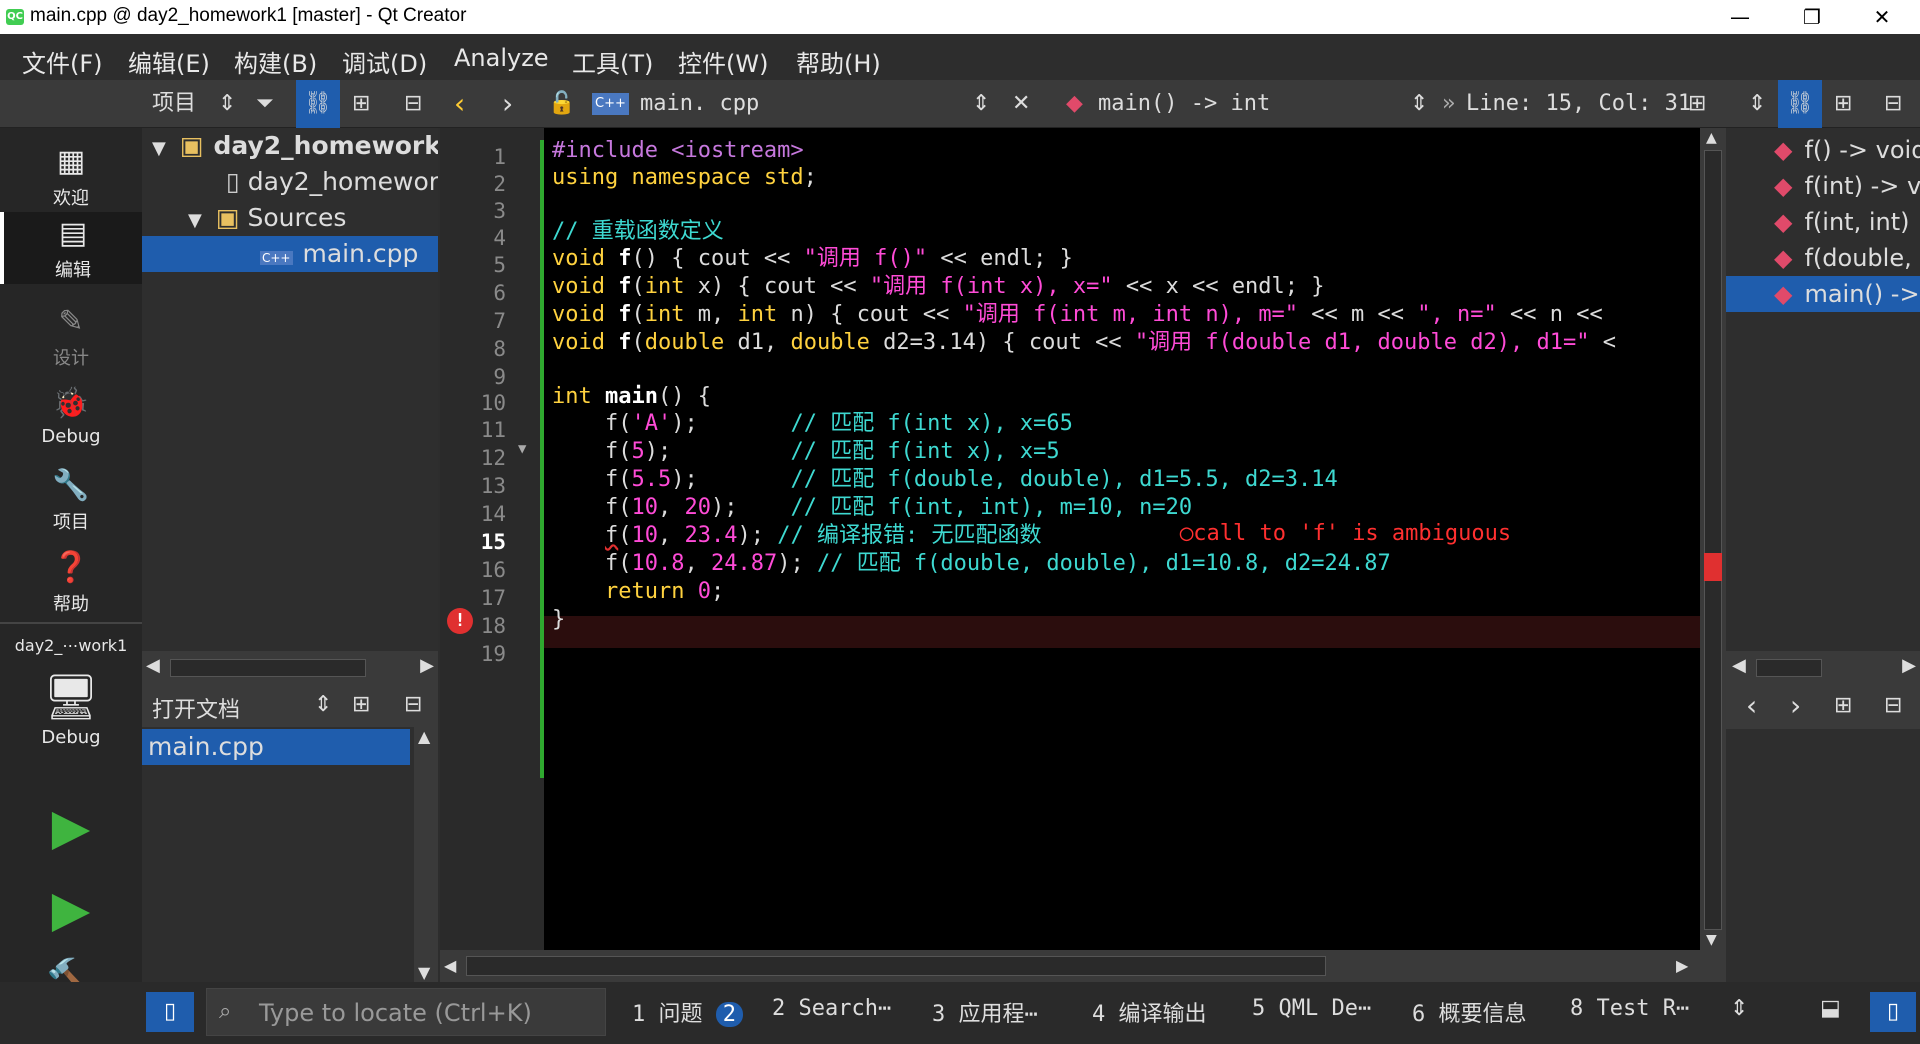  Describe the element at coordinates (290, 218) in the screenshot. I see `tree-sources: ▼ ▣ Sources` at that location.